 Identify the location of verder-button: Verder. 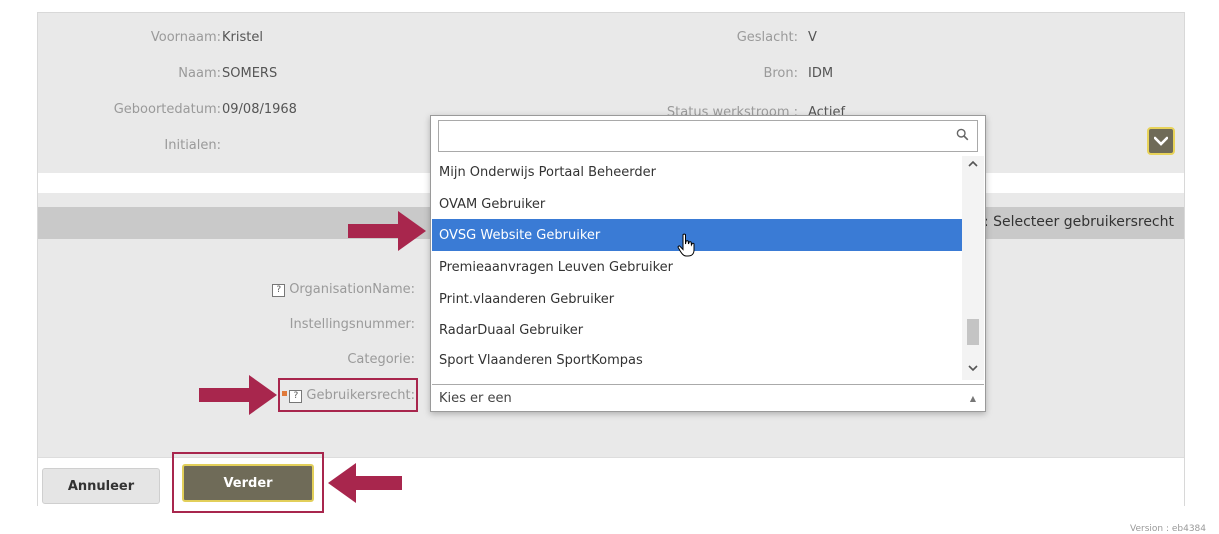
(248, 483).